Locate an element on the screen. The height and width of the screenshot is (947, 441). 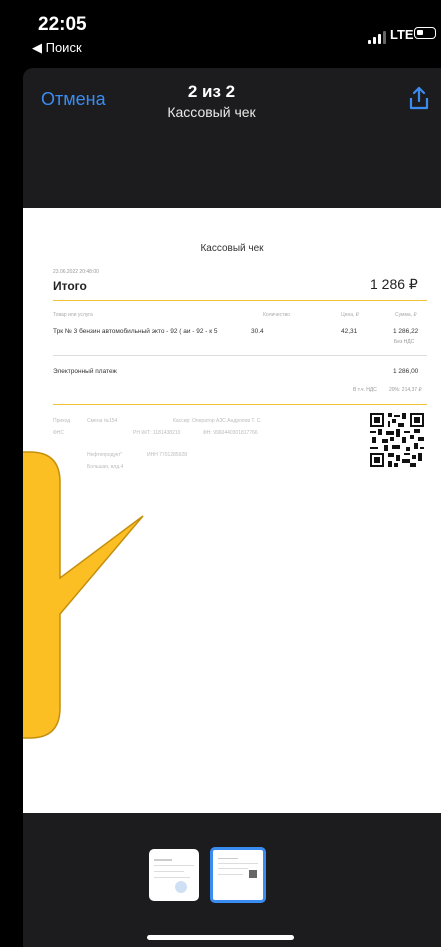
thumbnail-strip is located at coordinates (232, 880).